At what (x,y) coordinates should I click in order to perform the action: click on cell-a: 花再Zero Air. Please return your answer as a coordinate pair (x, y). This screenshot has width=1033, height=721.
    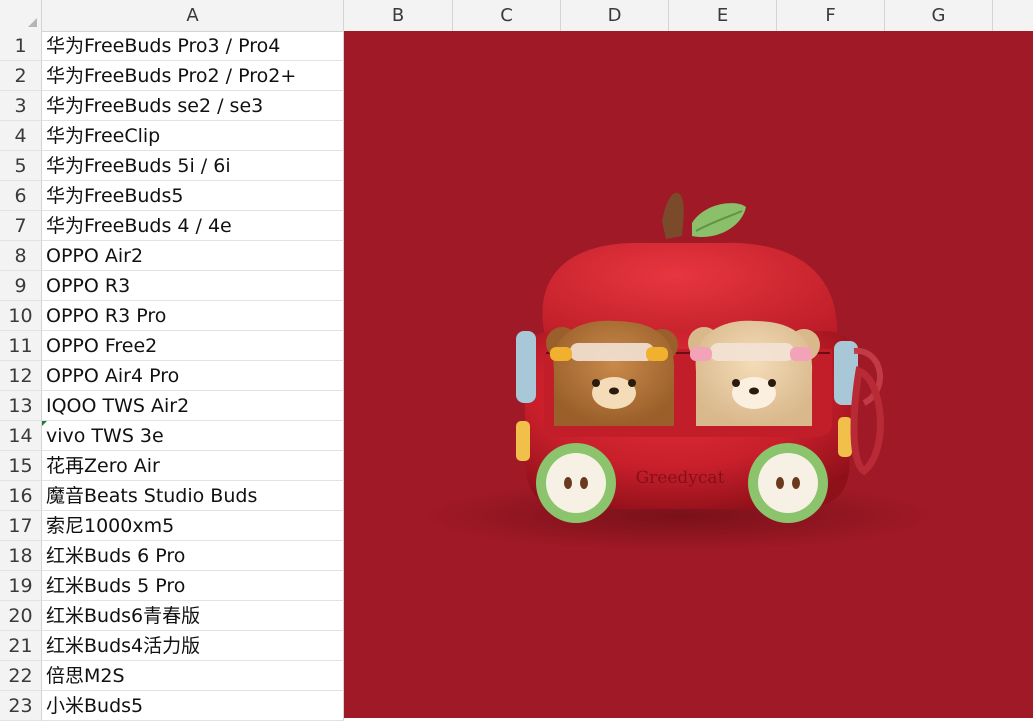
    Looking at the image, I should click on (193, 466).